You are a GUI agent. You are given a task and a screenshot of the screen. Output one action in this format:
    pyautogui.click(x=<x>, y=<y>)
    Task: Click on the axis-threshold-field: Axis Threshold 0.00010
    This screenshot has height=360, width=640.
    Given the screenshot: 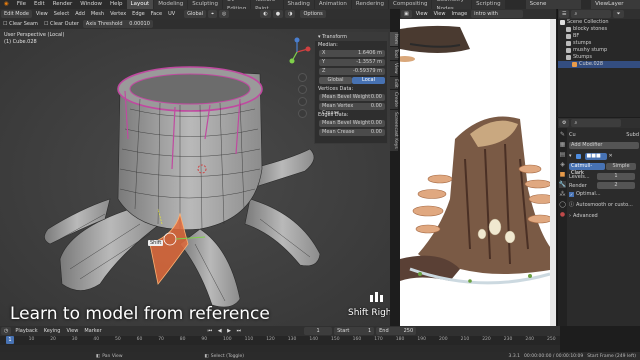 What is the action you would take?
    pyautogui.click(x=117, y=24)
    